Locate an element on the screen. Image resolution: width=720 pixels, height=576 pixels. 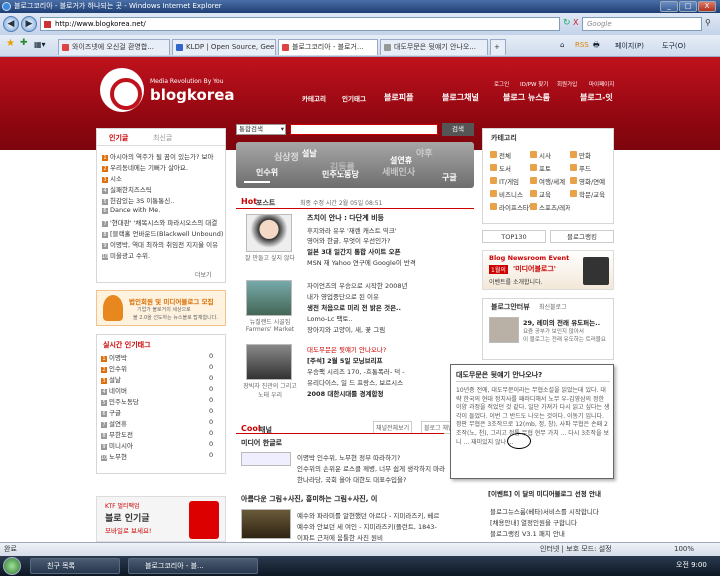
ktf-banner: KTF 멀티팩업 블로 인기글 모바일로 보세요! is located at coordinates (161, 519).